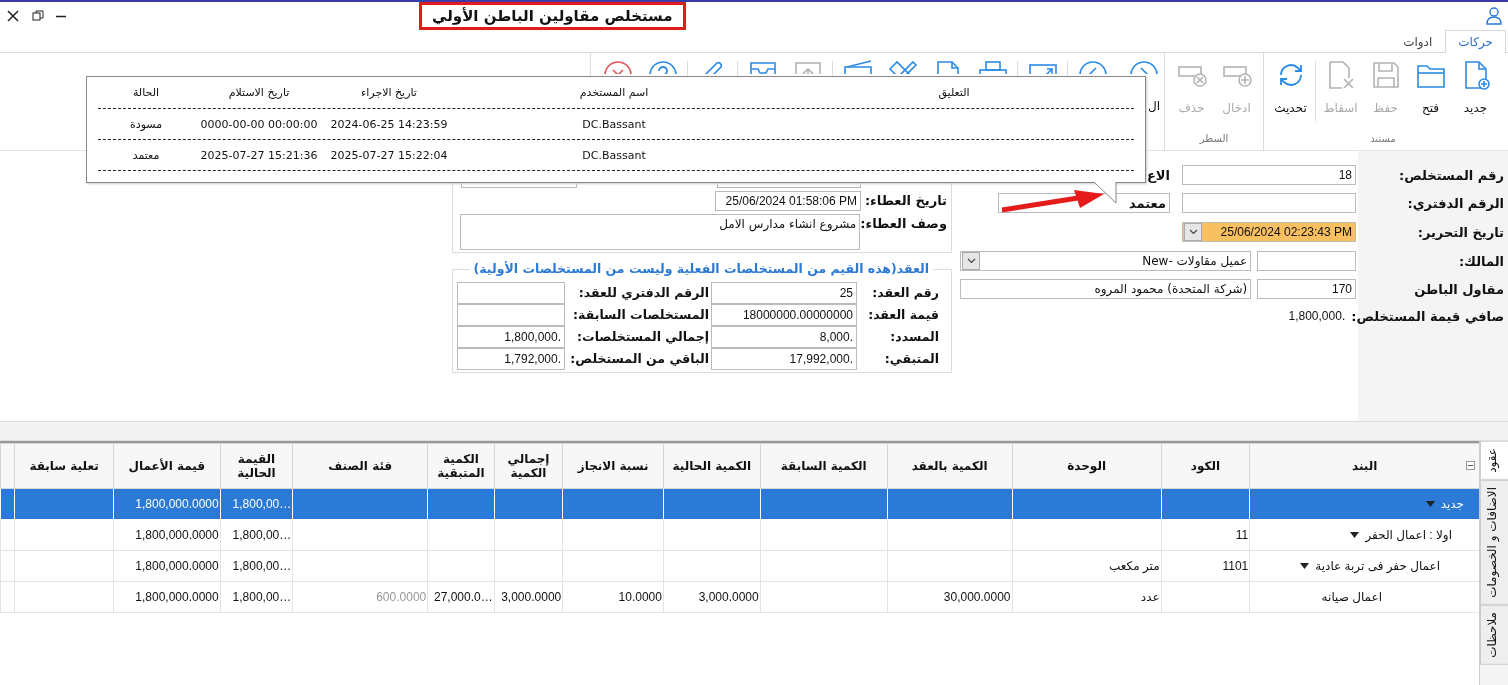 This screenshot has width=1508, height=685. What do you see at coordinates (259, 92) in the screenshot?
I see `column-header: تاريخ الاستلام` at bounding box center [259, 92].